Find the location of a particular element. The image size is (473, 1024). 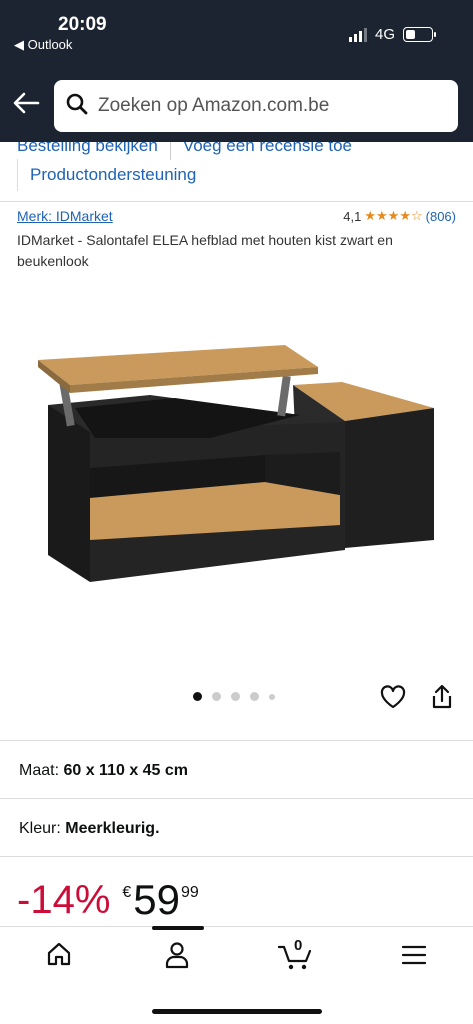

cart-button: 0 is located at coordinates (295, 956).